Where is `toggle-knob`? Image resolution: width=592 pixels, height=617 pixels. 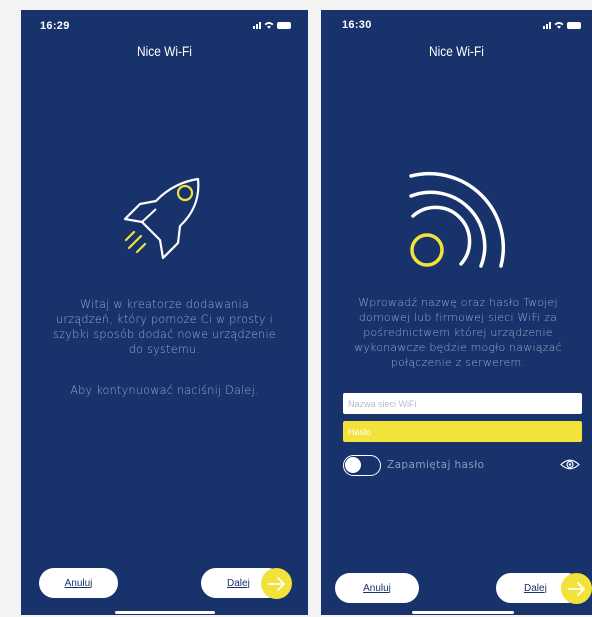
toggle-knob is located at coordinates (353, 465).